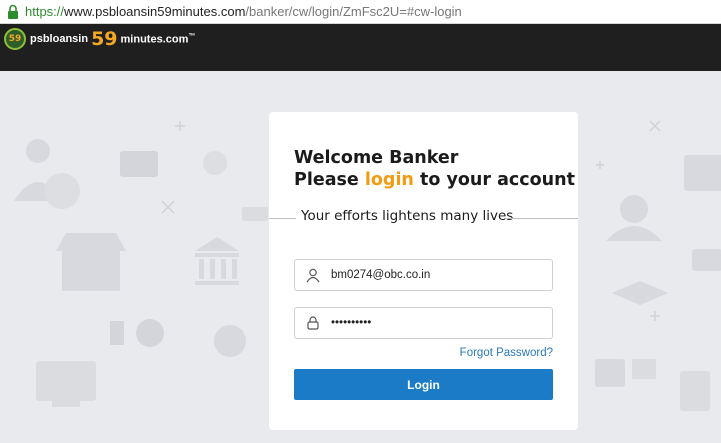 This screenshot has height=443, width=721. What do you see at coordinates (407, 216) in the screenshot?
I see `tagline-text: Your efforts lightens many lives` at bounding box center [407, 216].